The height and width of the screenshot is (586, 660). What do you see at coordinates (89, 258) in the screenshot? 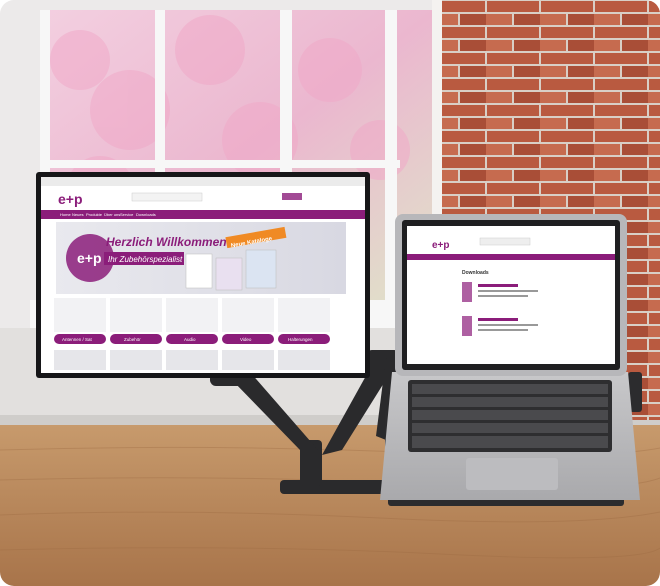
I see `banner-logo-text: e+p` at bounding box center [89, 258].